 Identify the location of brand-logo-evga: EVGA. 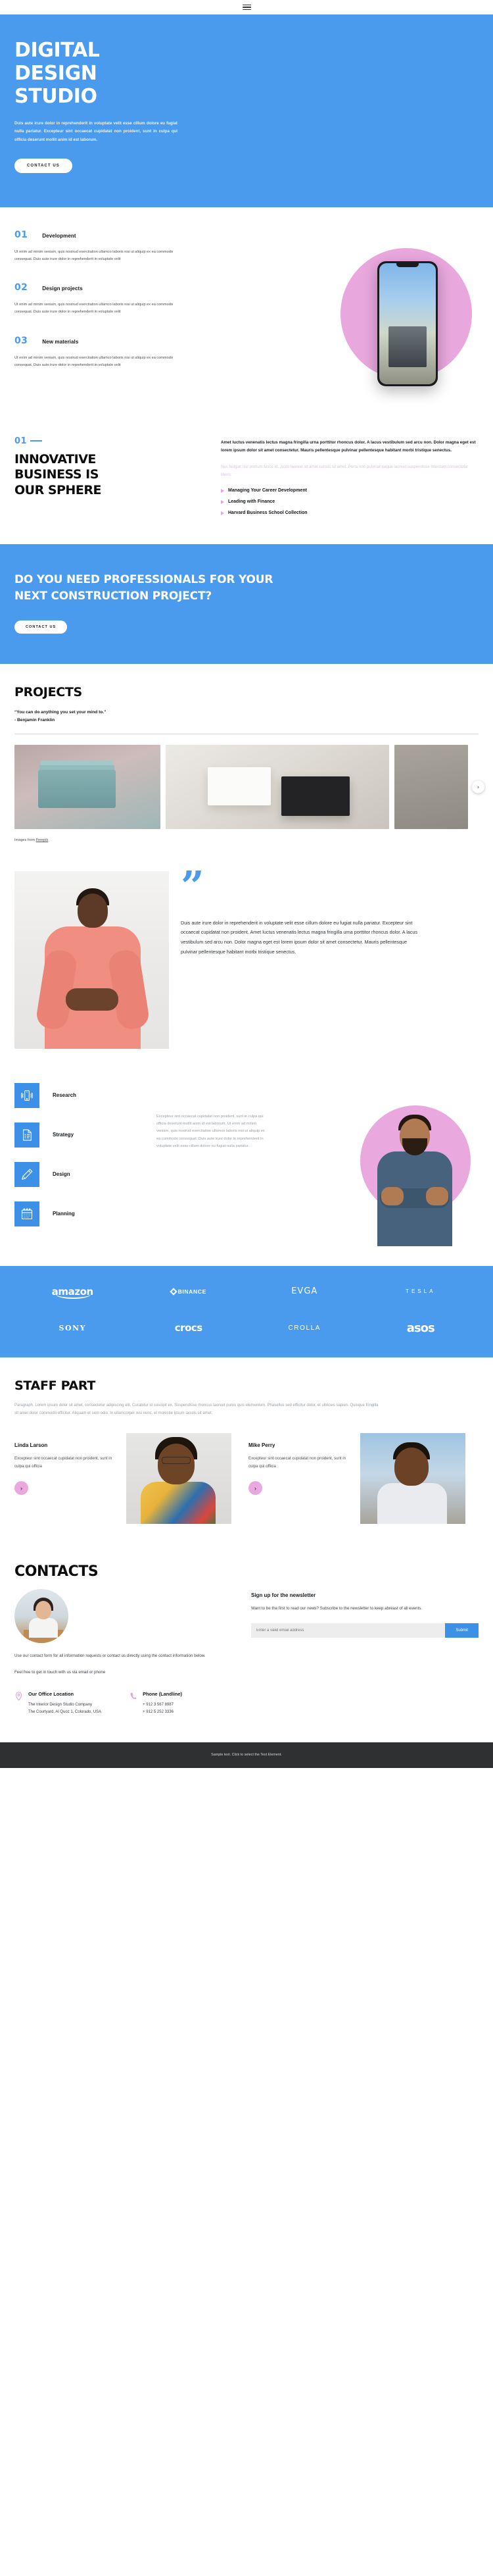
(304, 1291).